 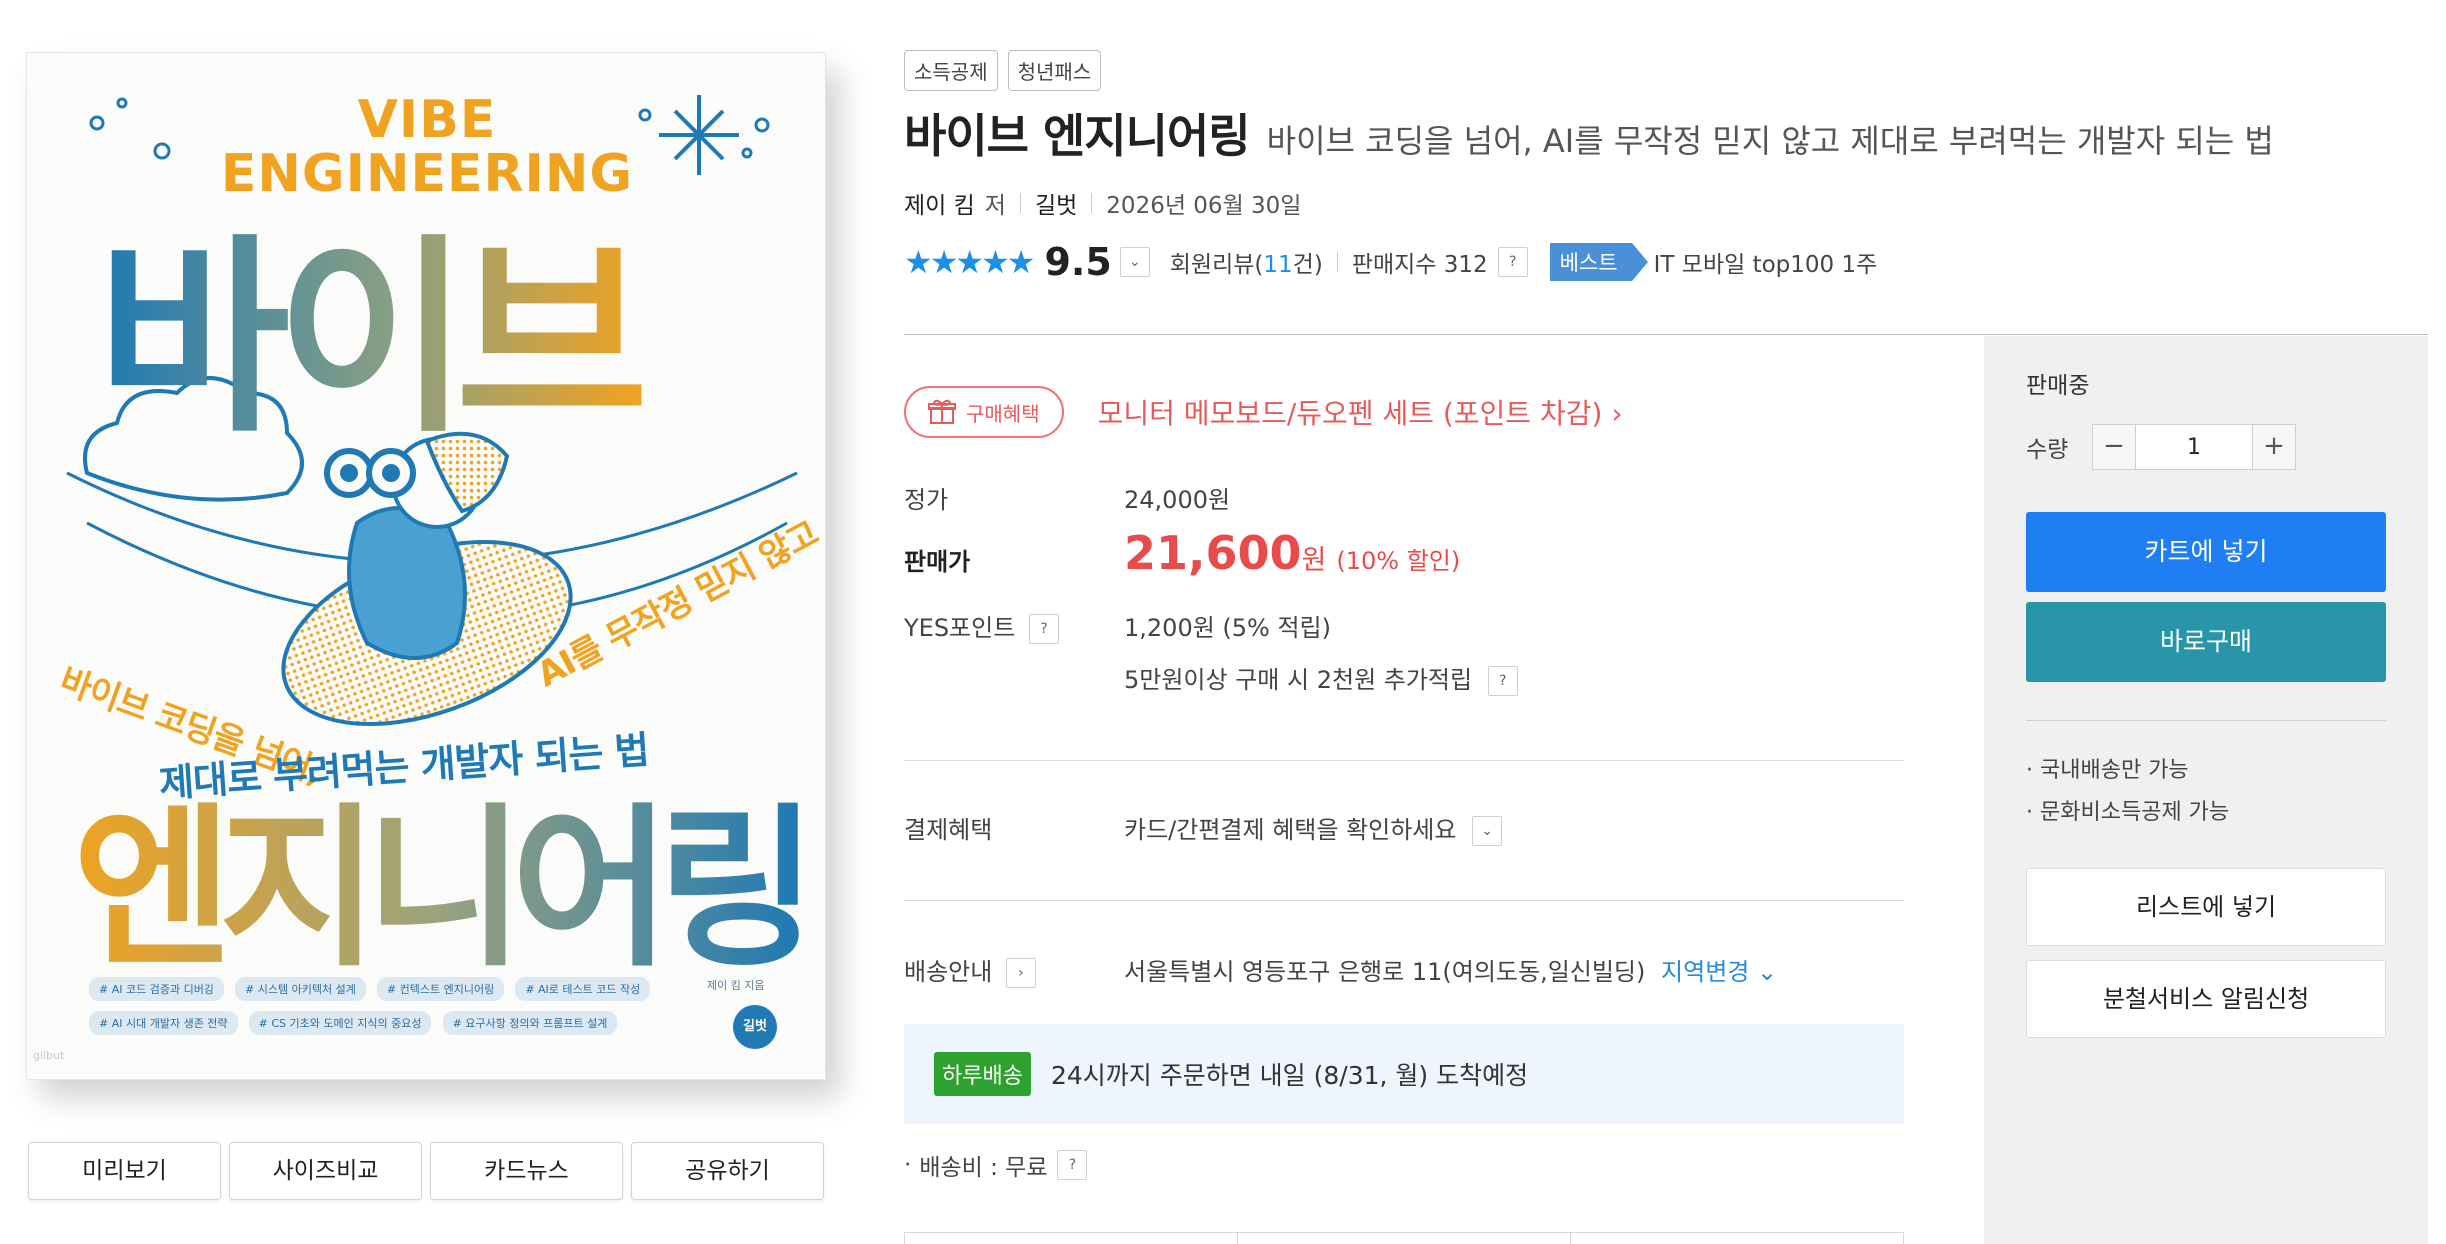 I want to click on domestic-only-note: 국내배송만 가능, so click(x=2114, y=770).